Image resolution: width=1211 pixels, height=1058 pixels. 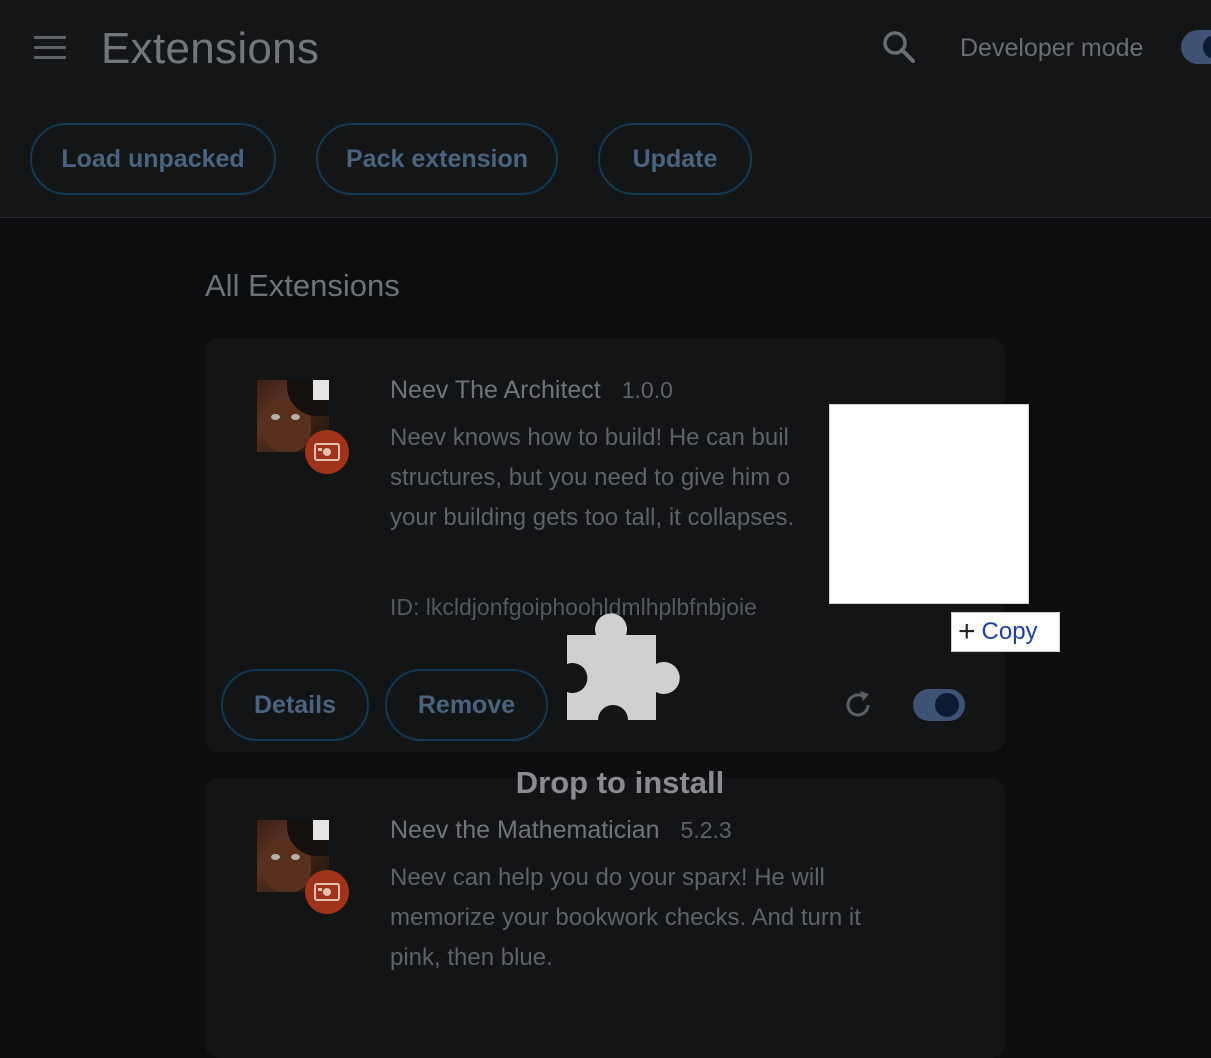 I want to click on hamburger-menu-icon, so click(x=50, y=48).